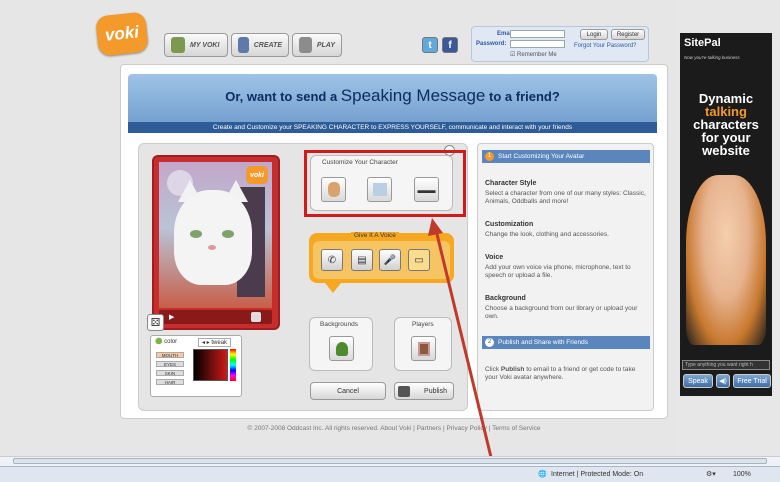 This screenshot has height=482, width=780. I want to click on publish-info-pre: Click, so click(492, 369).